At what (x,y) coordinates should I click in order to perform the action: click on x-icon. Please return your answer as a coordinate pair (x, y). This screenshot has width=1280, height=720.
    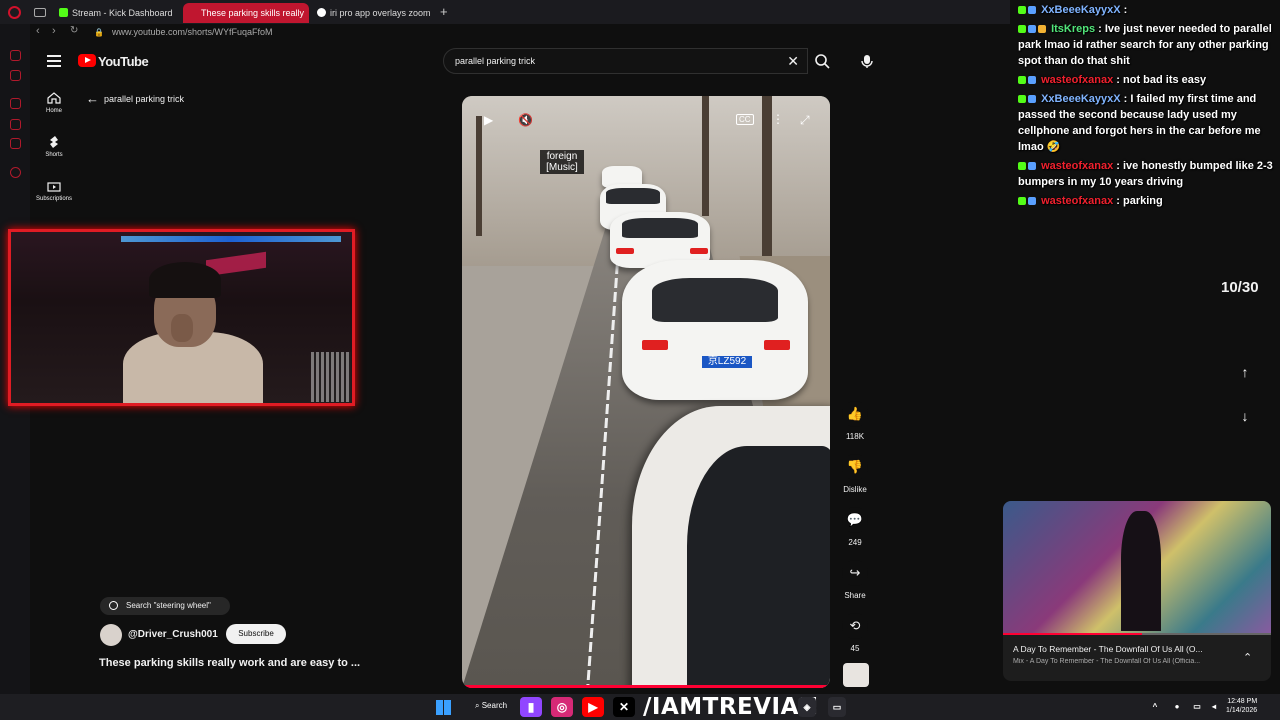
    Looking at the image, I should click on (15, 143).